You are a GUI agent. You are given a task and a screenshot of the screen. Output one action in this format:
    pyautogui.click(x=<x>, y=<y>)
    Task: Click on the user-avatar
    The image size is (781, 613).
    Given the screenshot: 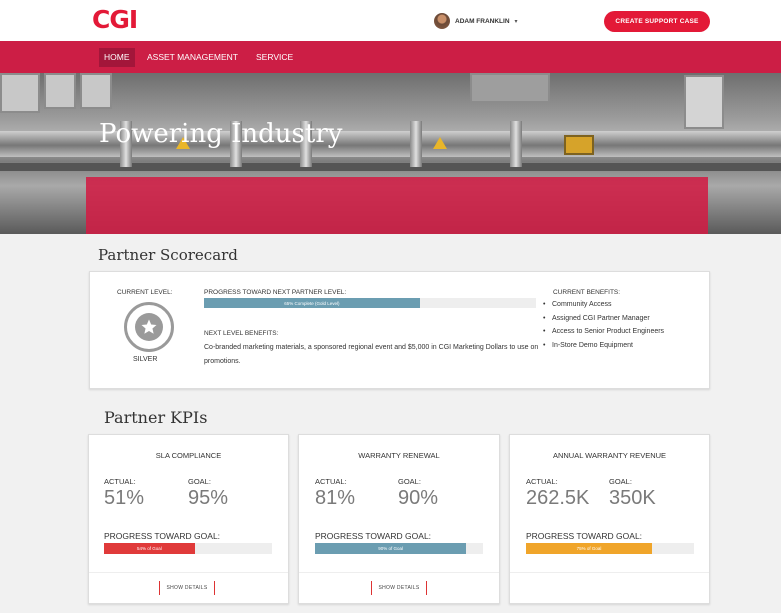 What is the action you would take?
    pyautogui.click(x=442, y=21)
    